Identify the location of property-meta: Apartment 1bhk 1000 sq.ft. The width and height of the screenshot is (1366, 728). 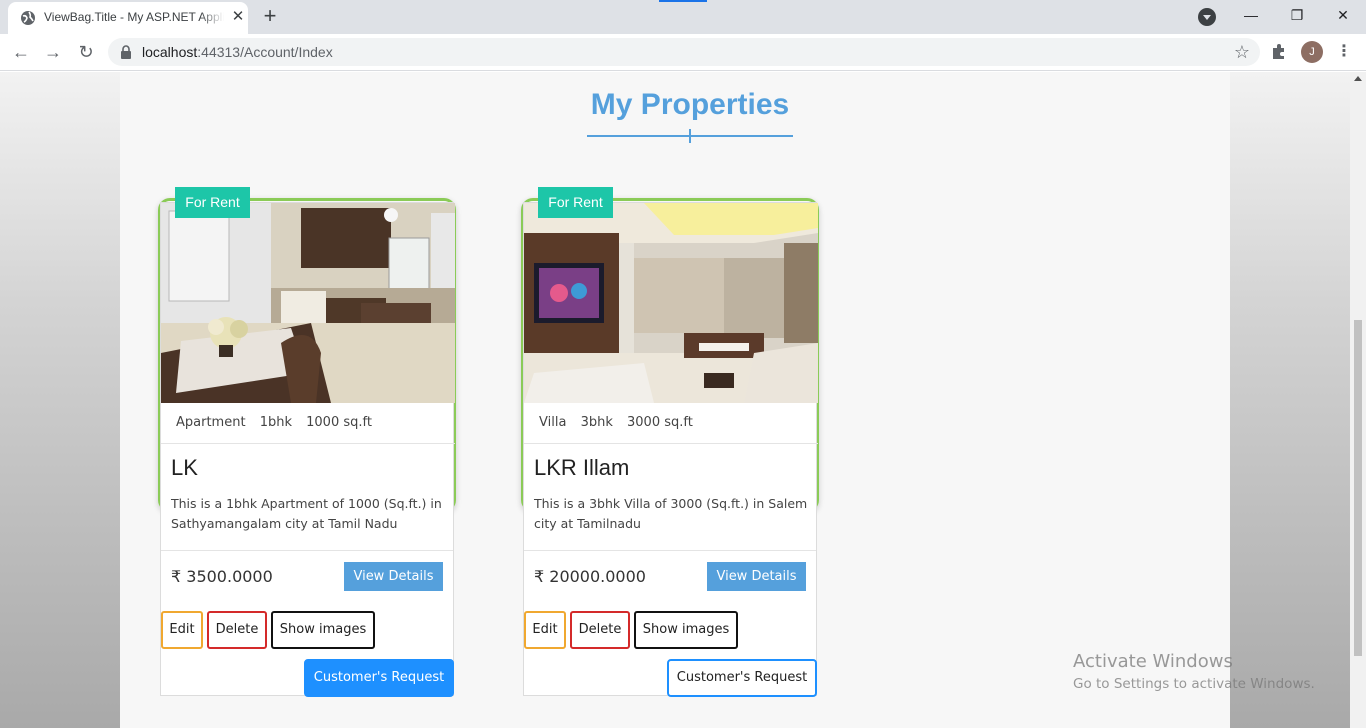
(308, 423).